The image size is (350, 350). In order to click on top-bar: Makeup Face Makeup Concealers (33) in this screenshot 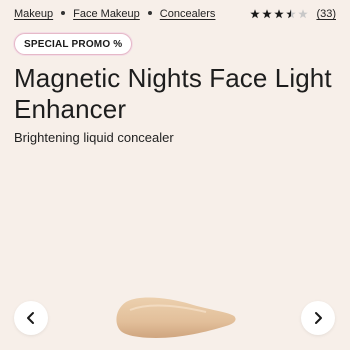, I will do `click(175, 14)`.